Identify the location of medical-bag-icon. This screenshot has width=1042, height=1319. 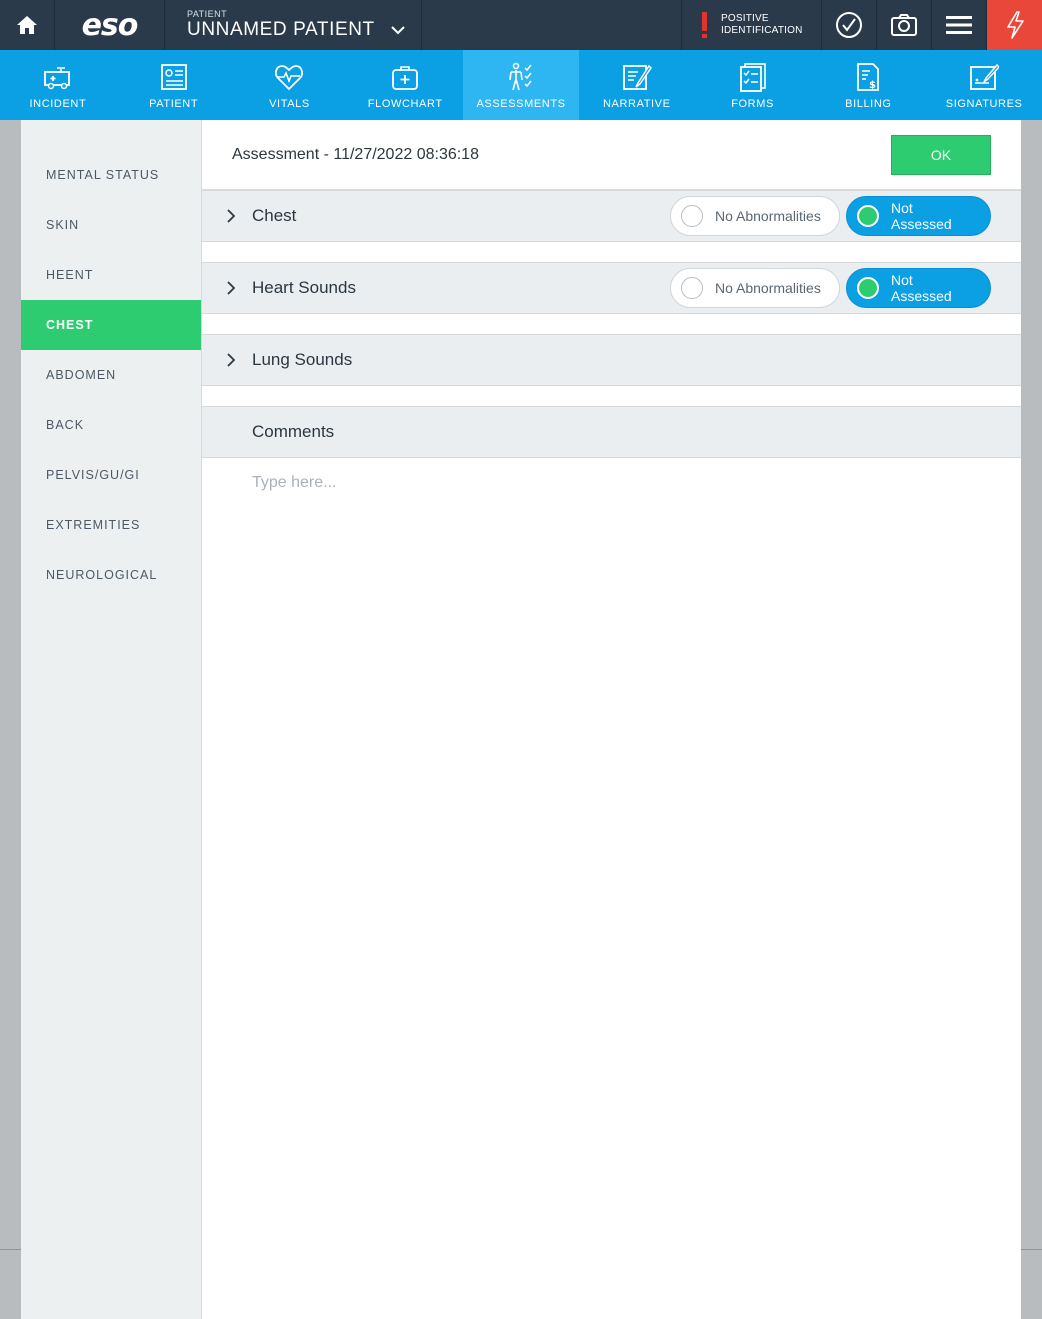
(405, 77).